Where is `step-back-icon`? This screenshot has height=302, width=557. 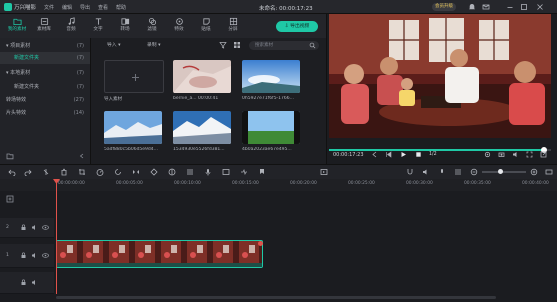 step-back-icon is located at coordinates (388, 154).